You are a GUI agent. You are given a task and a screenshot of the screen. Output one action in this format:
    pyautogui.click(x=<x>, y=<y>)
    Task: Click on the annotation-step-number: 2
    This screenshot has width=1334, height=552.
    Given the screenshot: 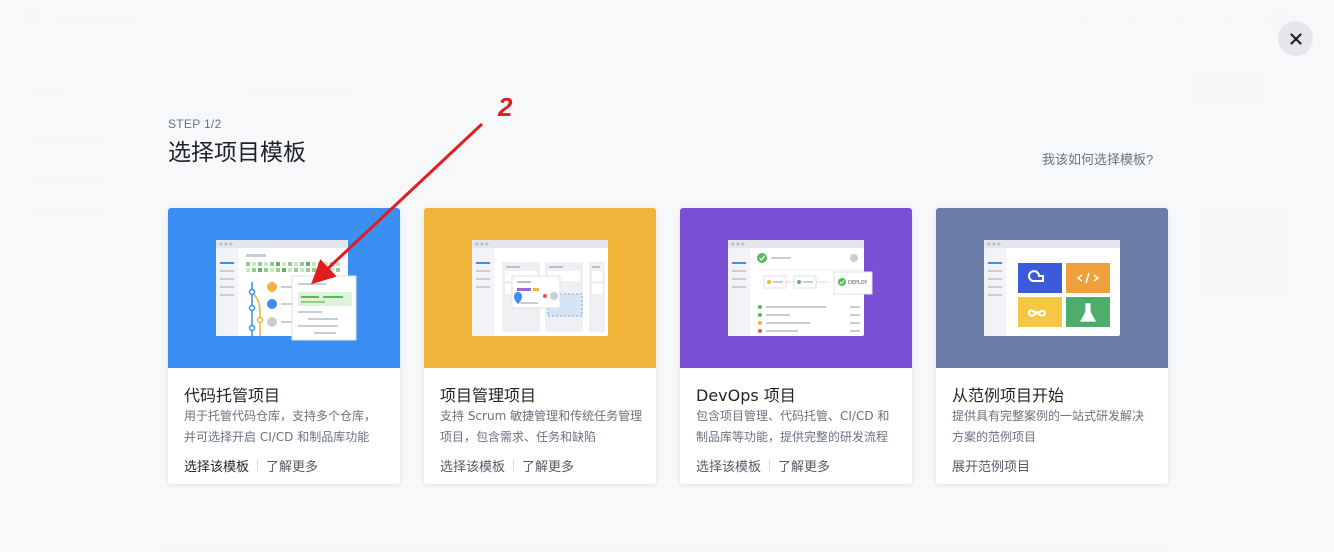 What is the action you would take?
    pyautogui.click(x=505, y=107)
    